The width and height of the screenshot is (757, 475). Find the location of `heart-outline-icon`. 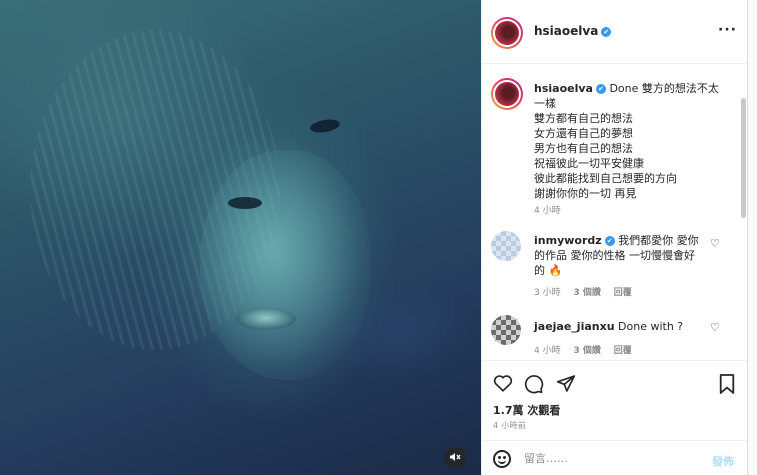

heart-outline-icon is located at coordinates (503, 383).